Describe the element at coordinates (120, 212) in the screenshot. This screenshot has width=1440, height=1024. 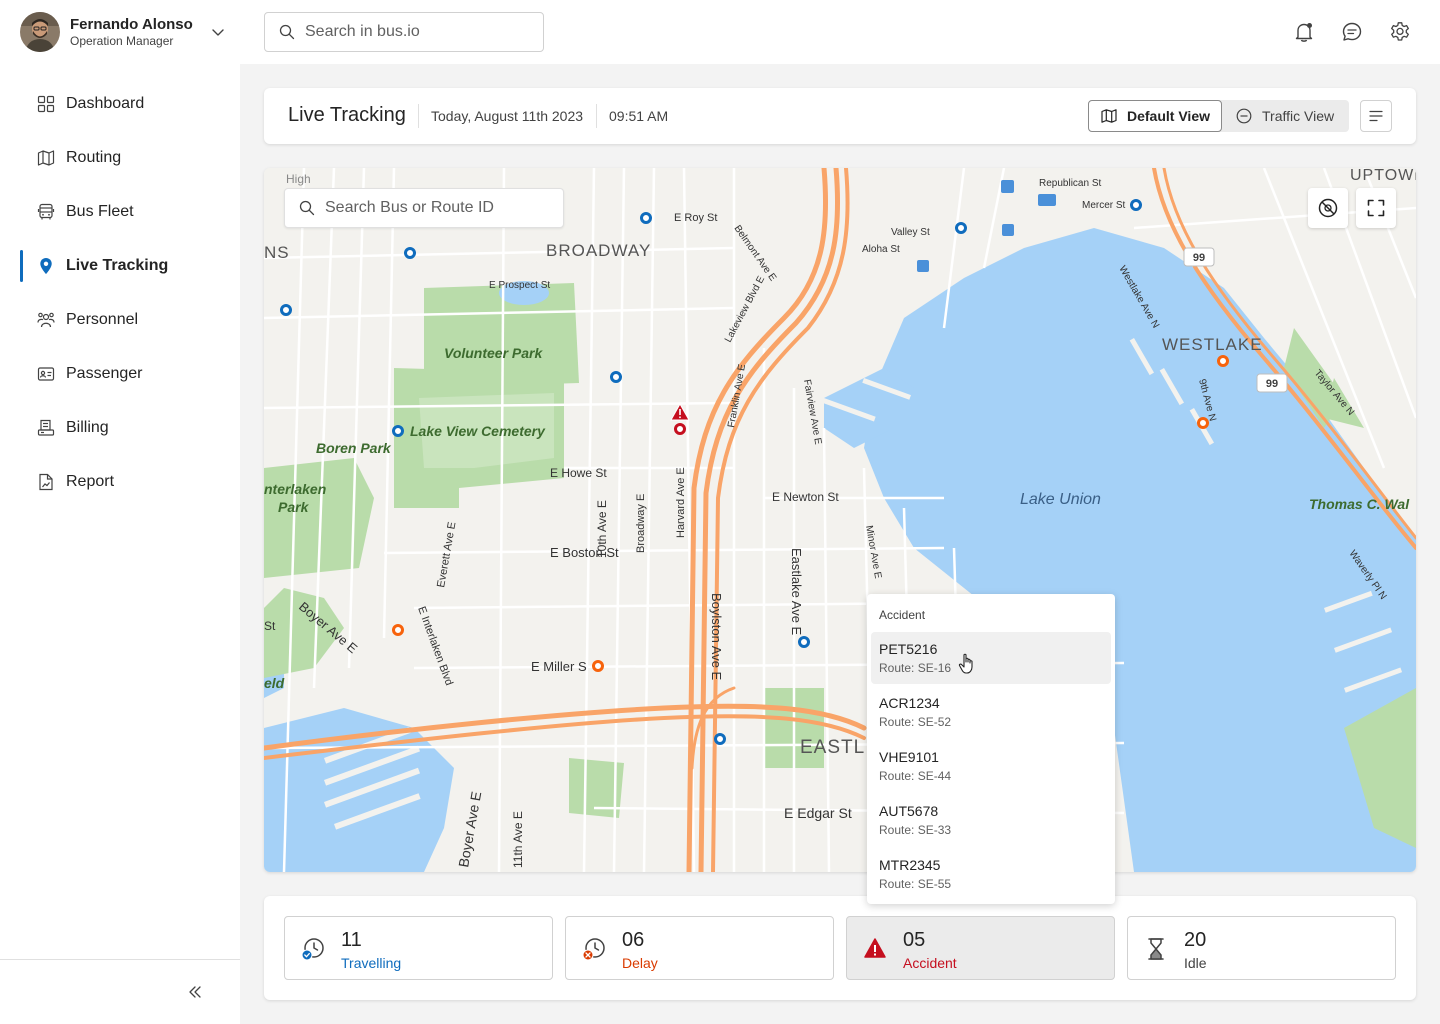
I see `sidebar-item-bus-fleet: Bus Fleet` at that location.